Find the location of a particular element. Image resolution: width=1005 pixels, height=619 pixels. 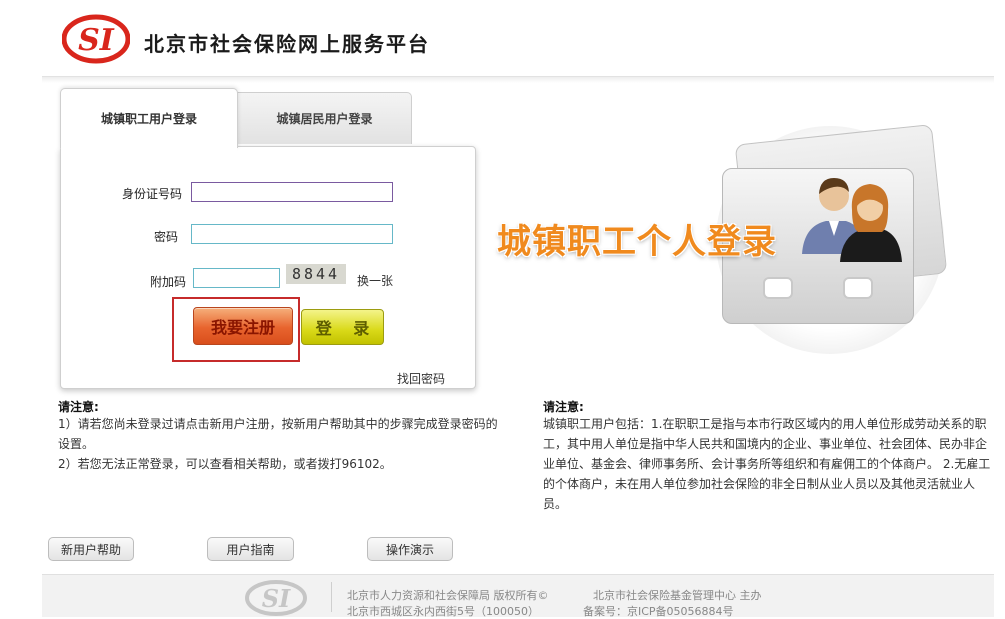

notice-left-line: 1）请若您尚未登录过请点击新用户注册，按新用户帮助其中的步骤完成登录密码的 is located at coordinates (278, 424).